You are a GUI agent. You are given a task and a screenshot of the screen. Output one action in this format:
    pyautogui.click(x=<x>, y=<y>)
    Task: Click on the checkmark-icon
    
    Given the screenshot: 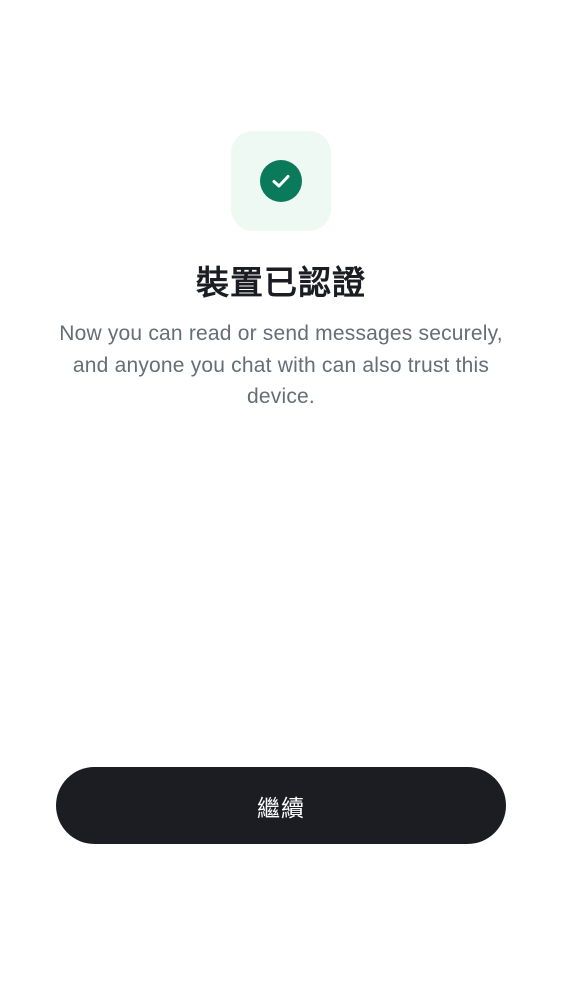 What is the action you would take?
    pyautogui.click(x=281, y=181)
    